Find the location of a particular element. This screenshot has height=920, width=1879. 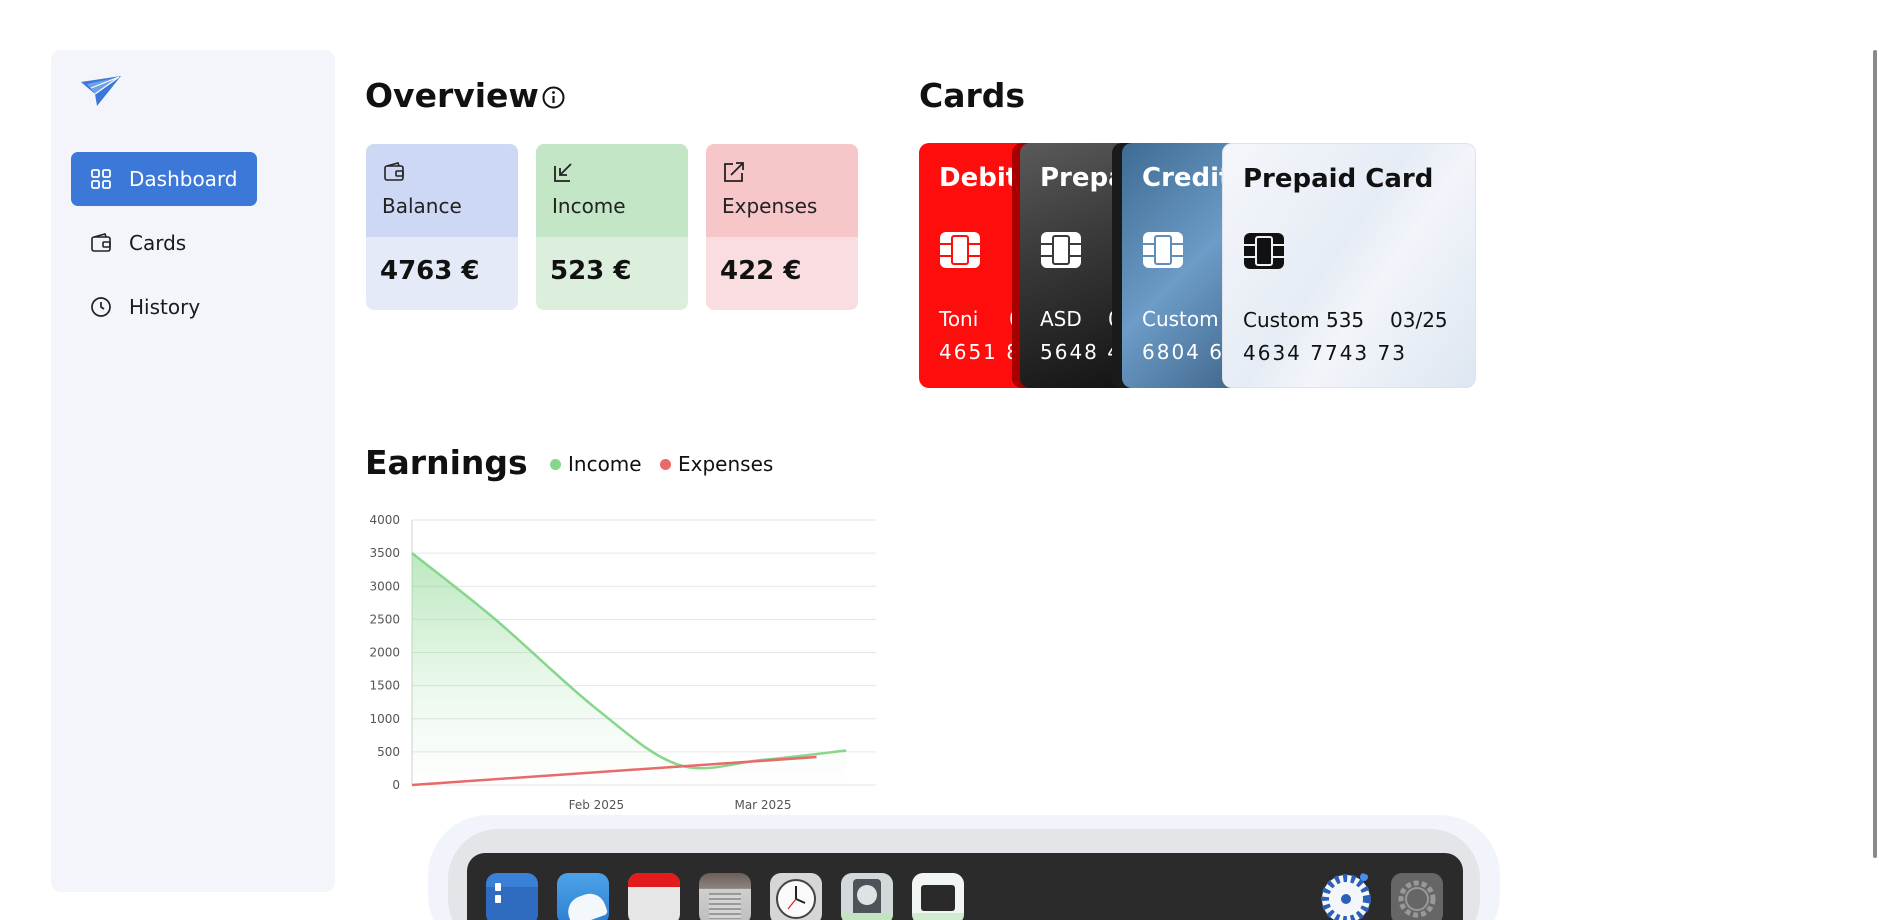

y-tick-label: 3500 is located at coordinates (384, 553).